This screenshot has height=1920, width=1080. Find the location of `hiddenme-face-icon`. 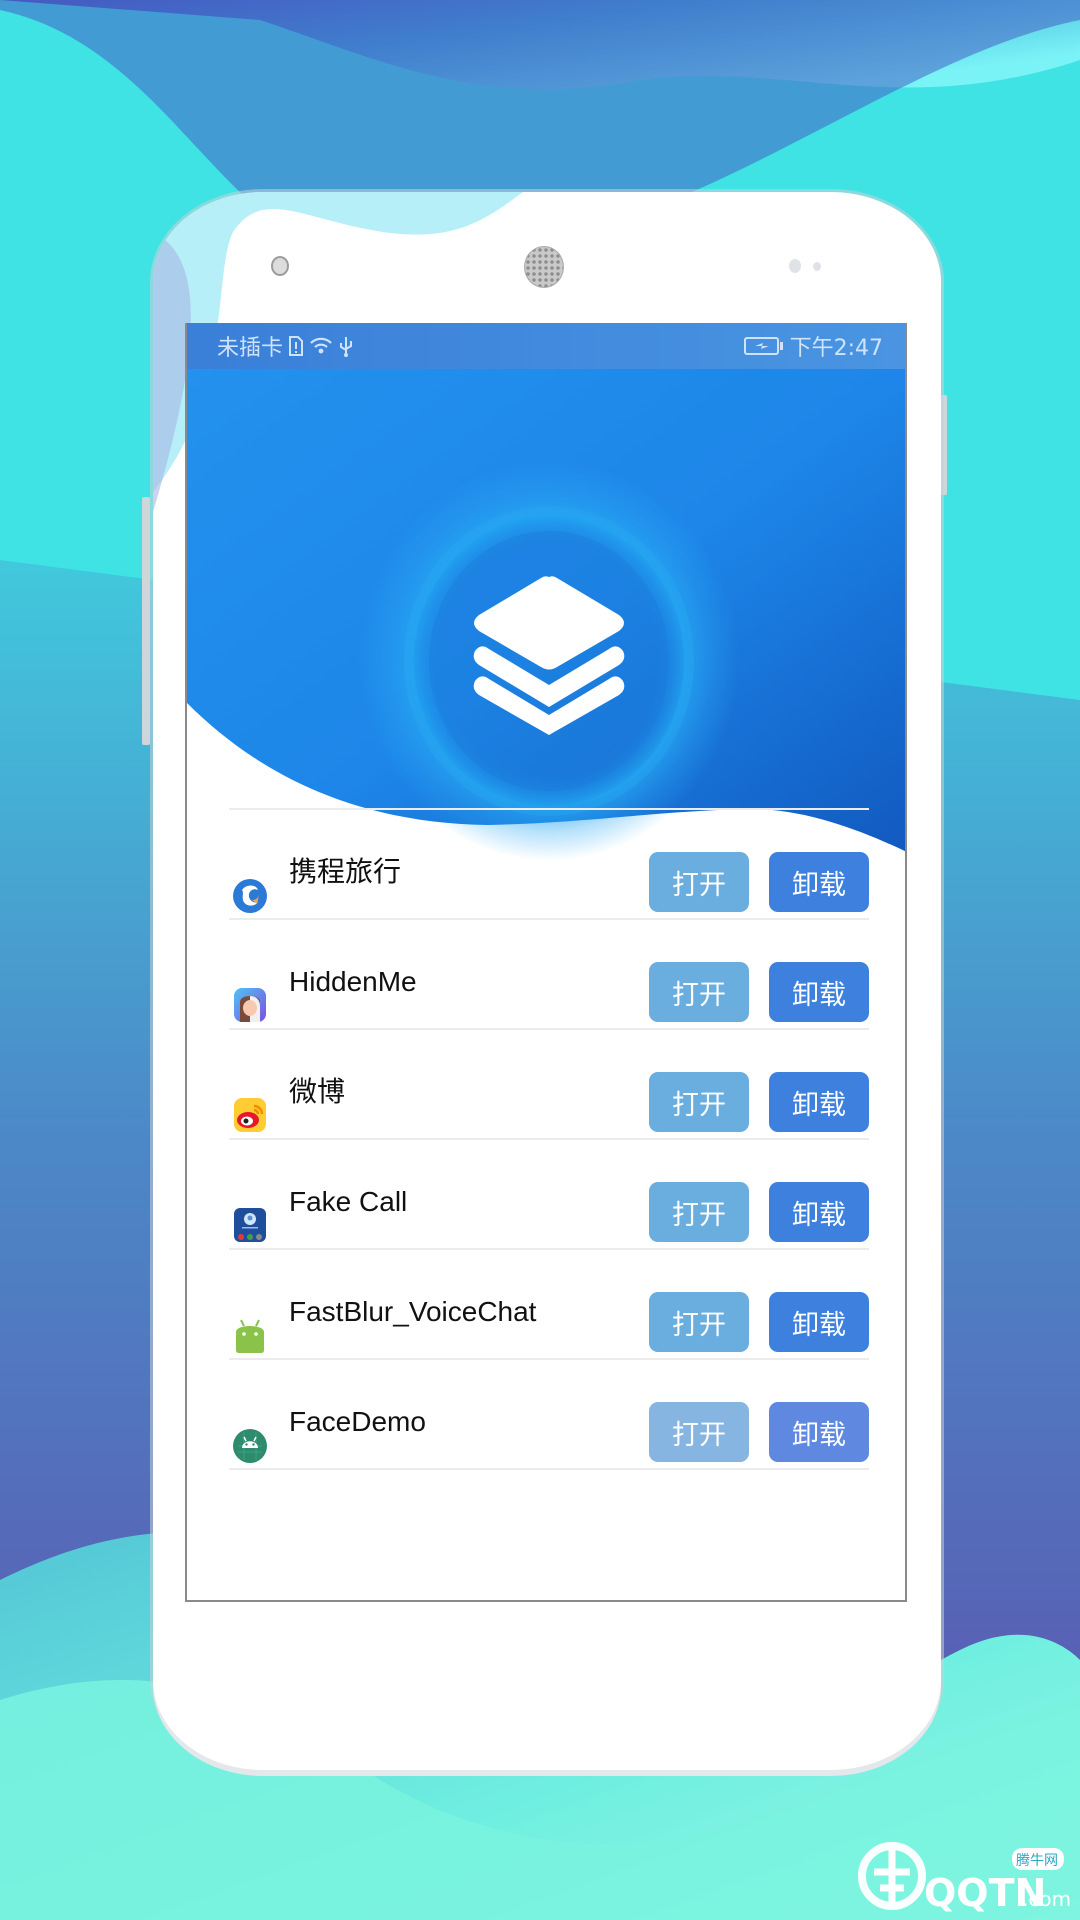

hiddenme-face-icon is located at coordinates (250, 1005).